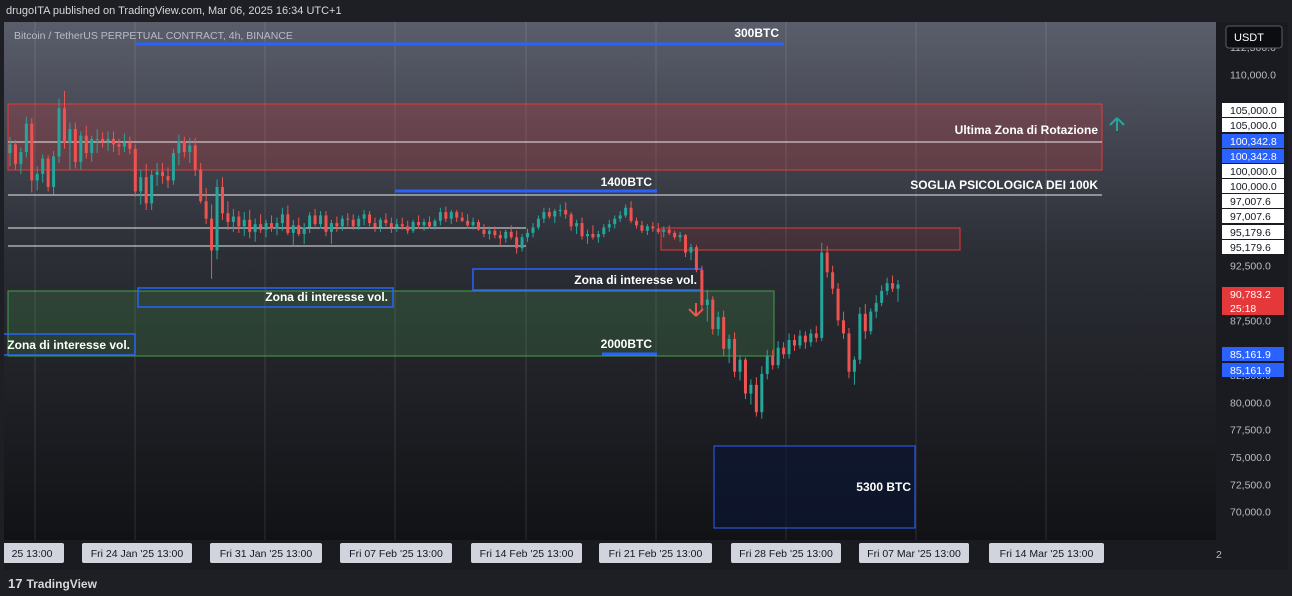 This screenshot has height=596, width=1292. What do you see at coordinates (656, 554) in the screenshot?
I see `x-tick-label: Fri 21 Feb '25 13:00` at bounding box center [656, 554].